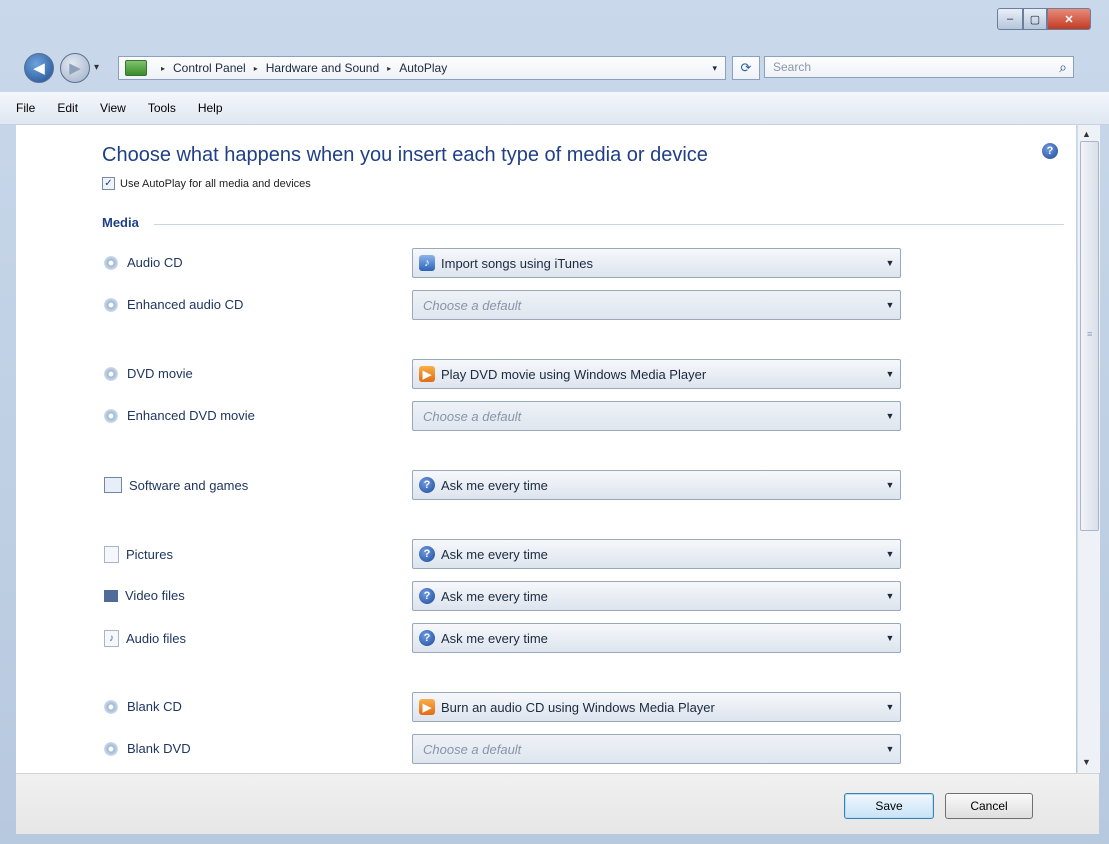  I want to click on forward-arrow-icon: ▶, so click(75, 68).